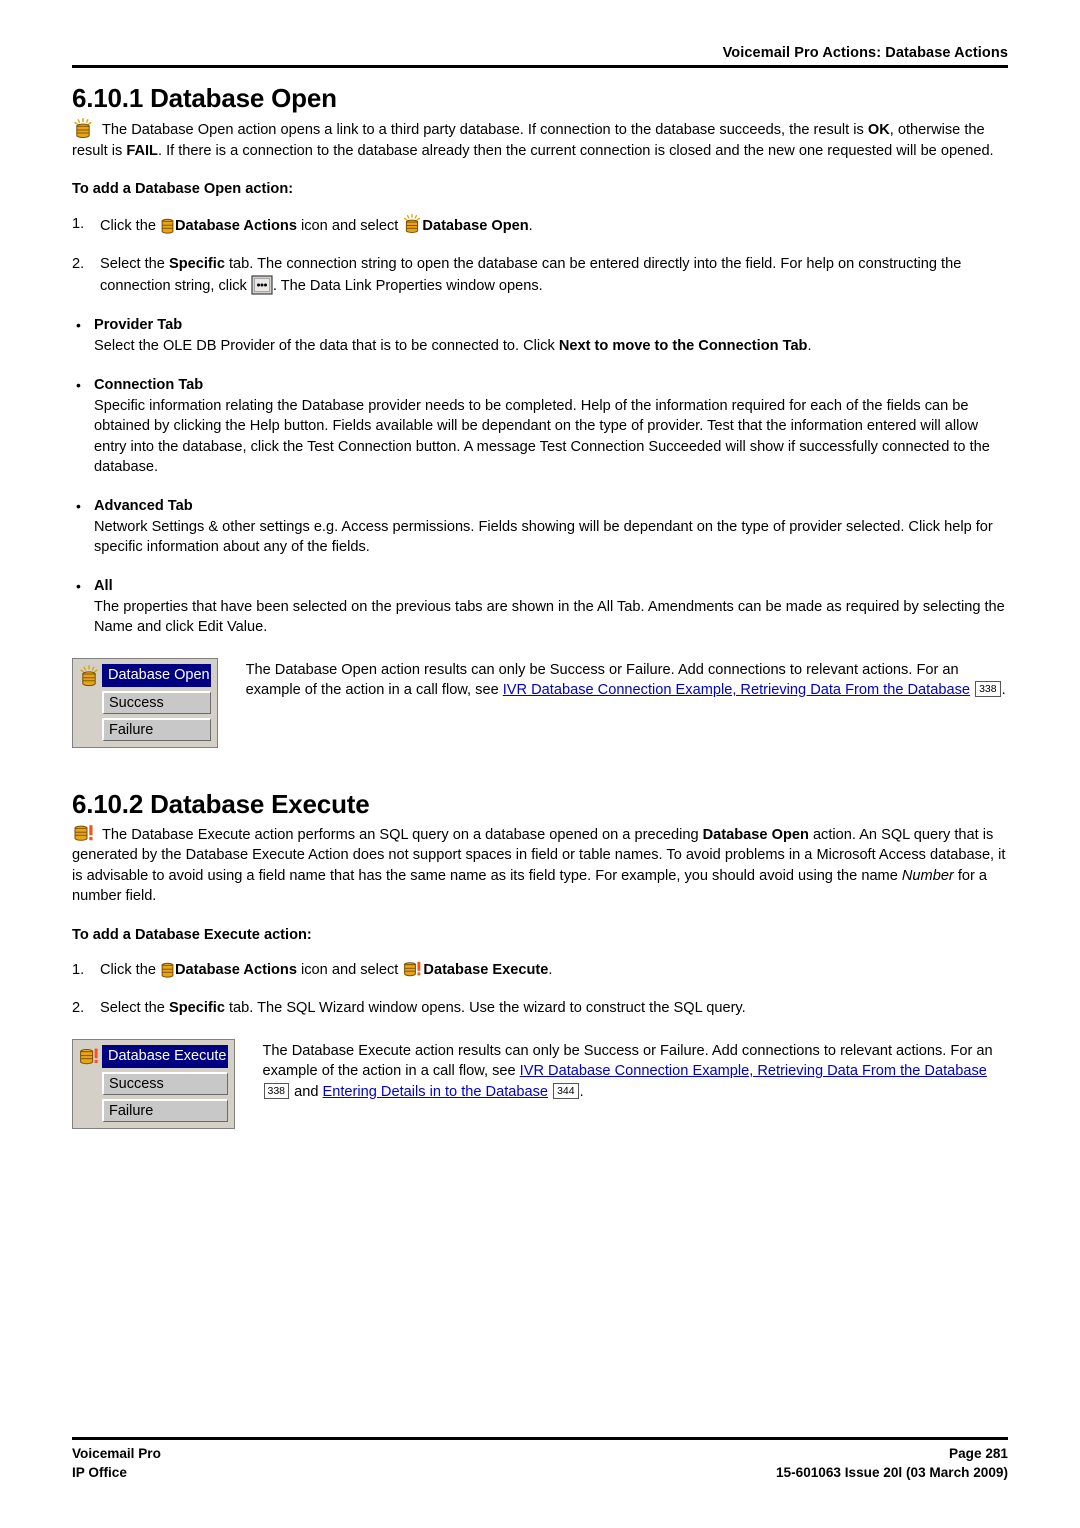  What do you see at coordinates (142, 150) in the screenshot?
I see `intro-fail-bold: FAIL` at bounding box center [142, 150].